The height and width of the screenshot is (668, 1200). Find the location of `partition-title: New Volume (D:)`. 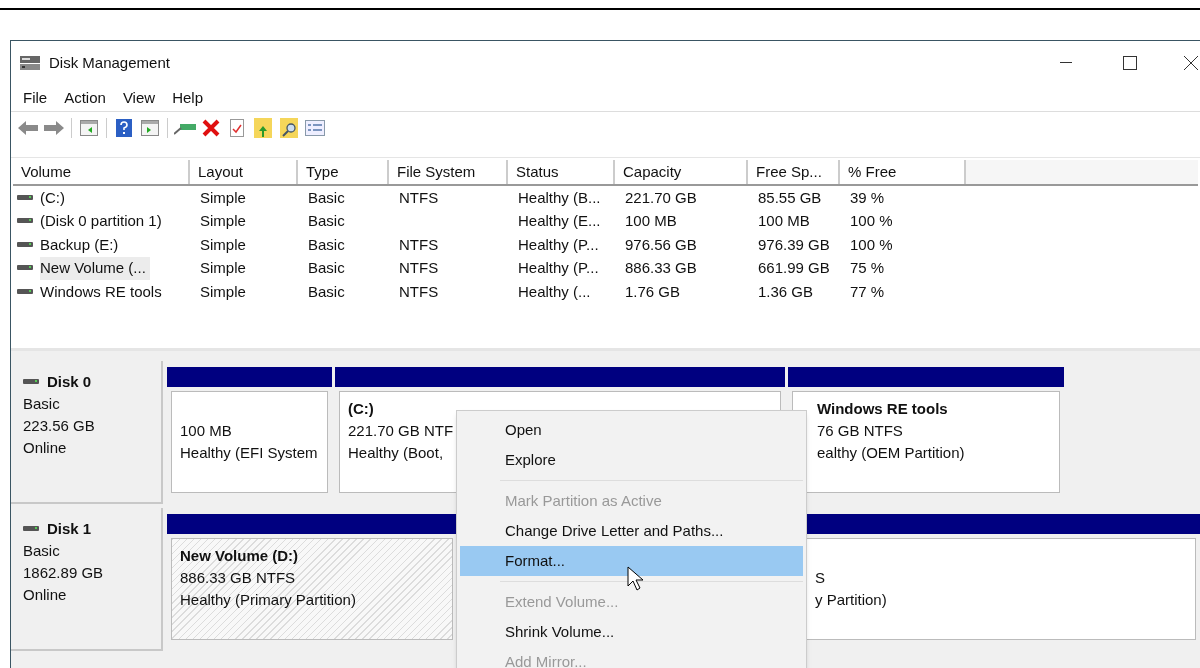

partition-title: New Volume (D:) is located at coordinates (239, 556).